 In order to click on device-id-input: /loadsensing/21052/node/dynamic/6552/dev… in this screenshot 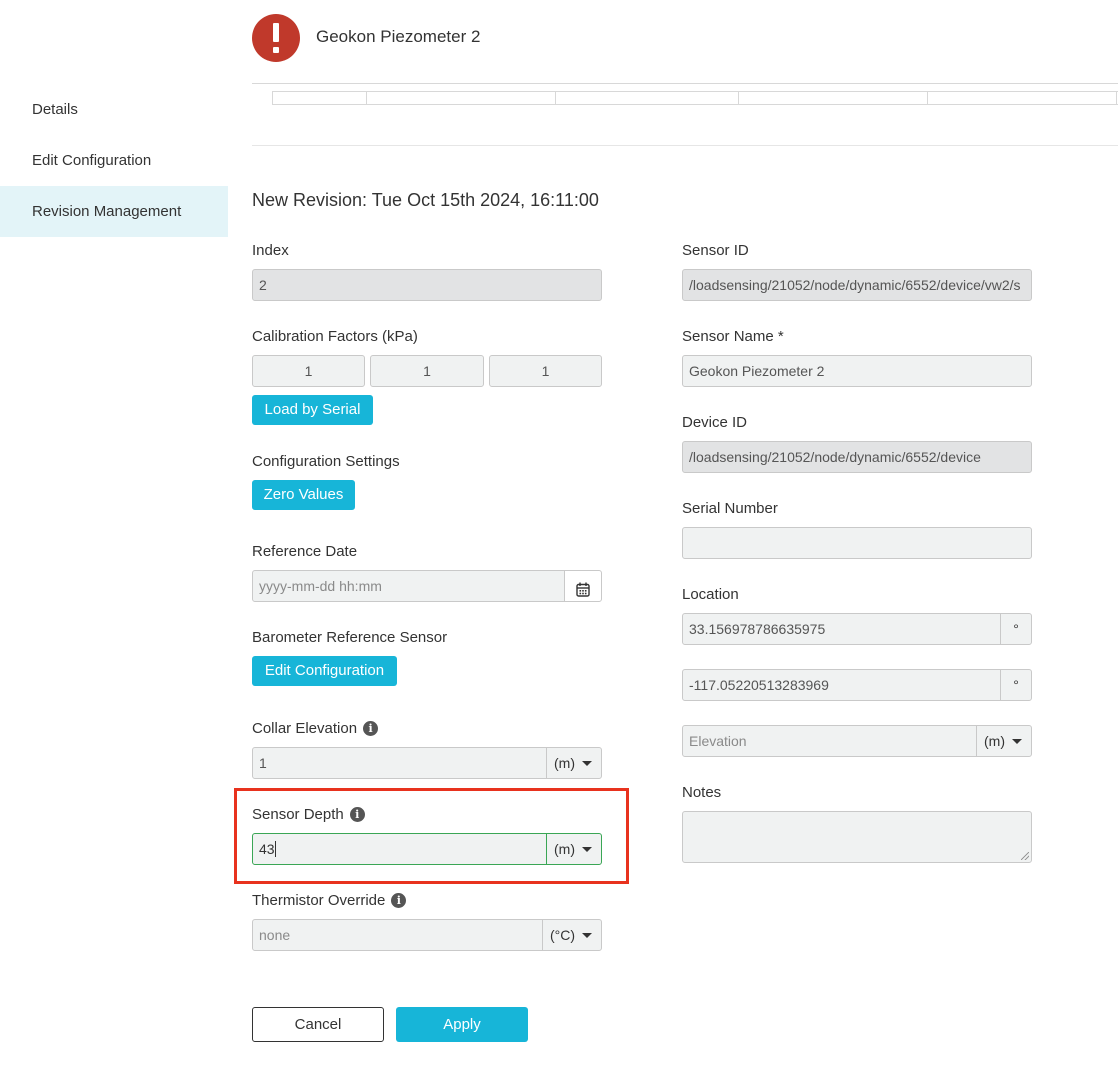, I will do `click(857, 457)`.